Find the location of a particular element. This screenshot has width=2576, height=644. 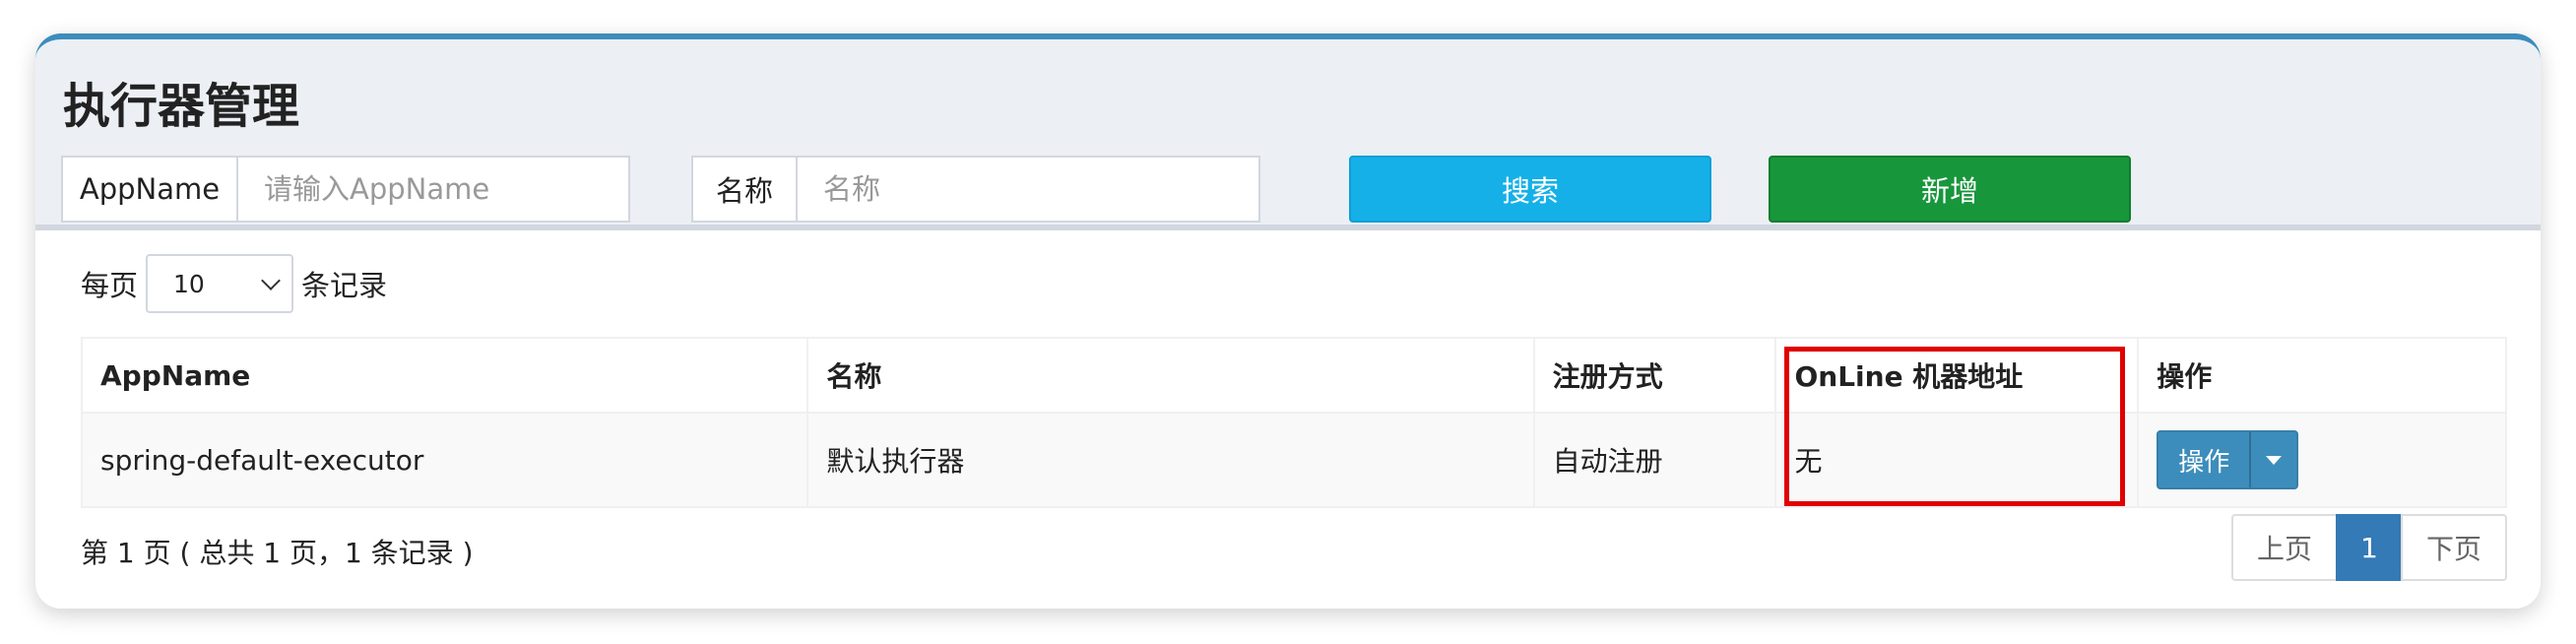

name-input-group: 名称 is located at coordinates (975, 189).